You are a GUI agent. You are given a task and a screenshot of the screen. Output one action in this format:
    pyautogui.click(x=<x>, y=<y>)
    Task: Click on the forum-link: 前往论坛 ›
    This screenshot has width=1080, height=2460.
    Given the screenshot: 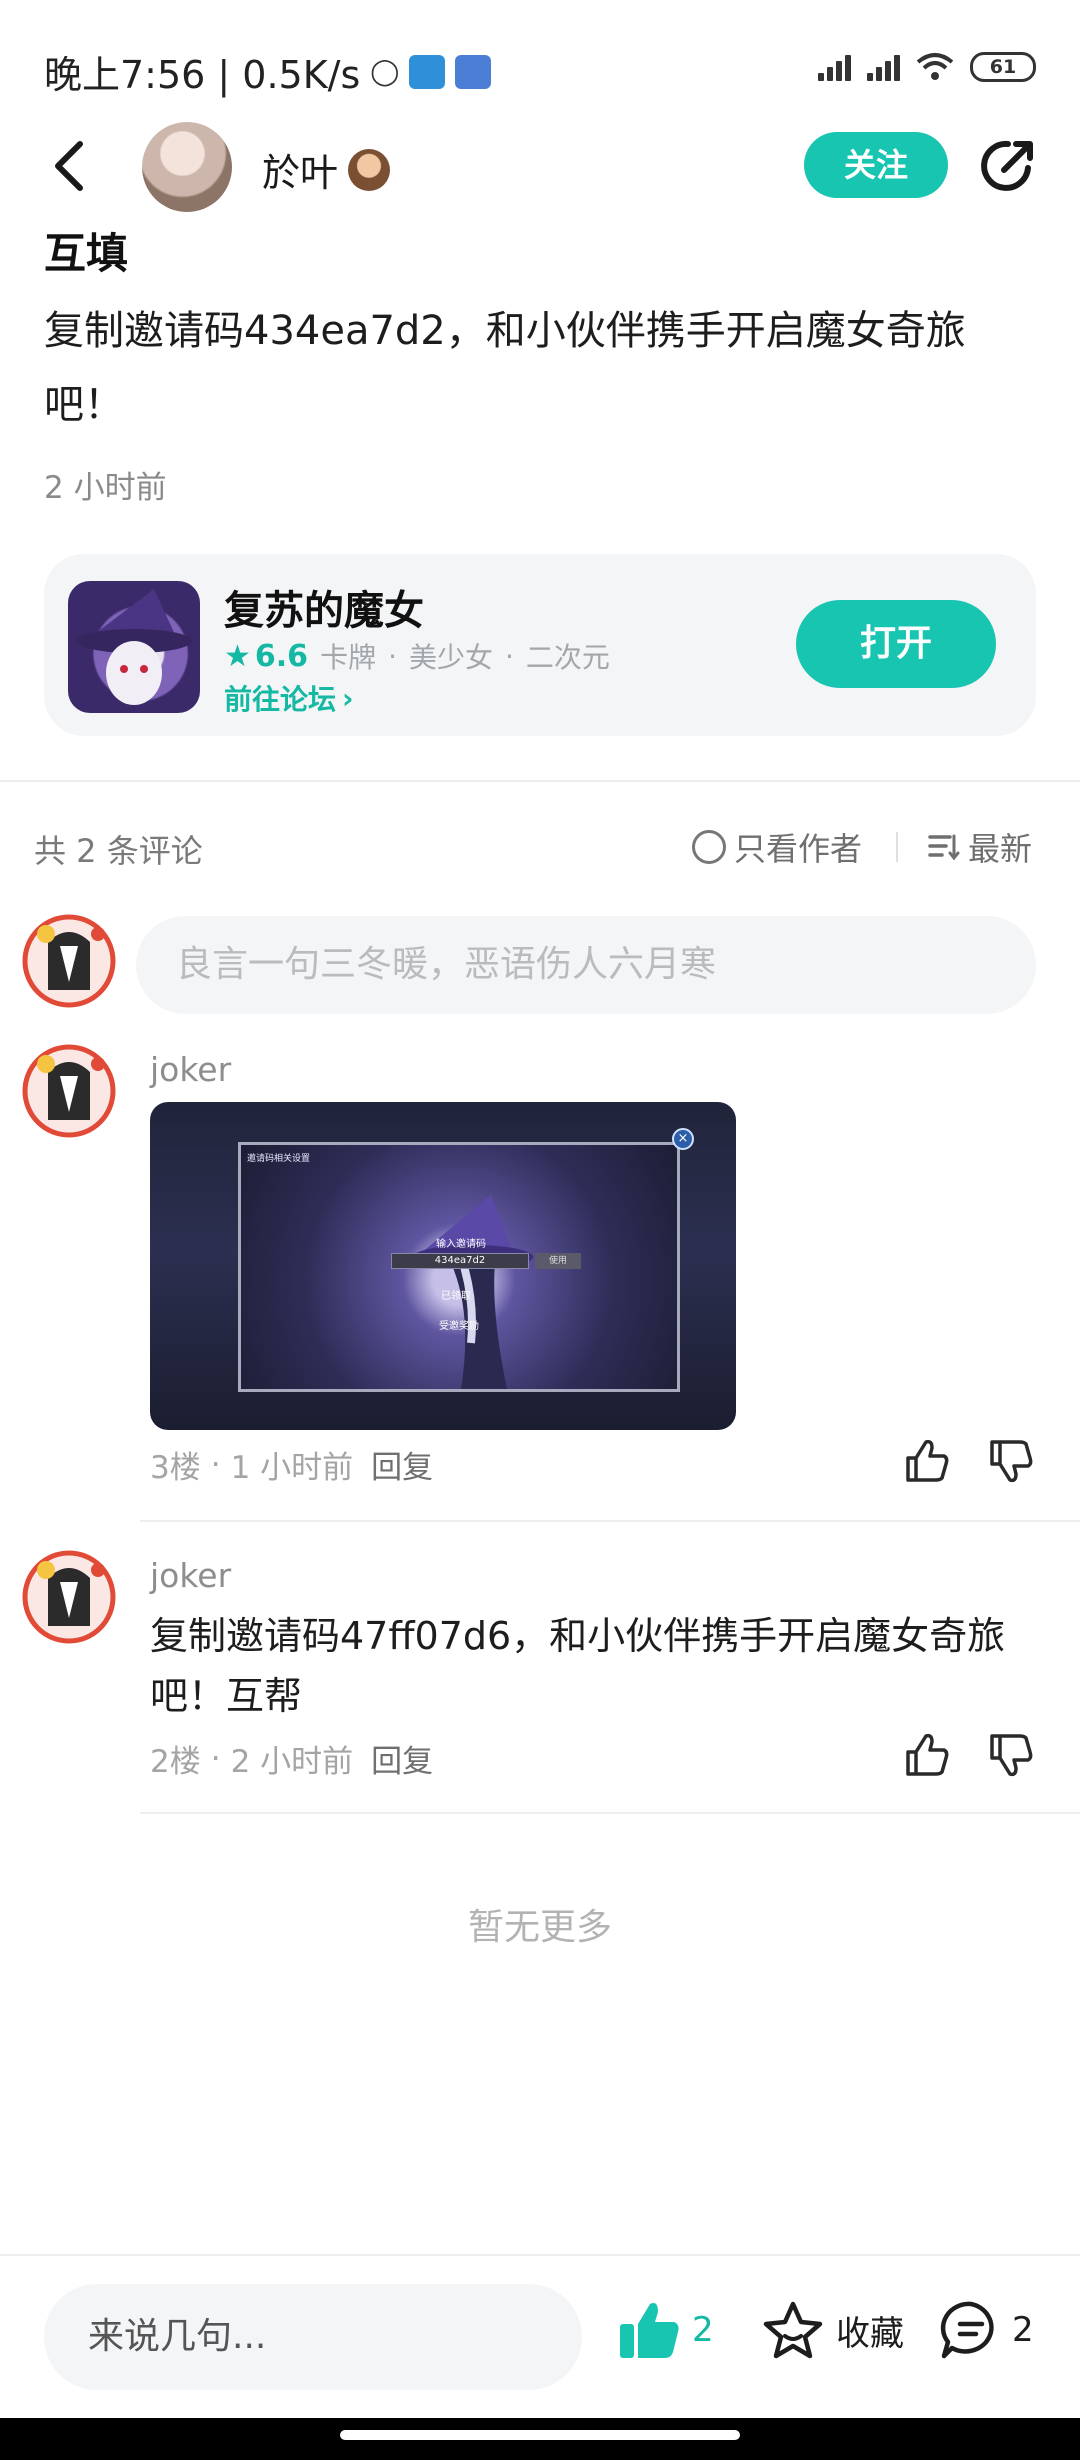 What is the action you would take?
    pyautogui.click(x=289, y=698)
    